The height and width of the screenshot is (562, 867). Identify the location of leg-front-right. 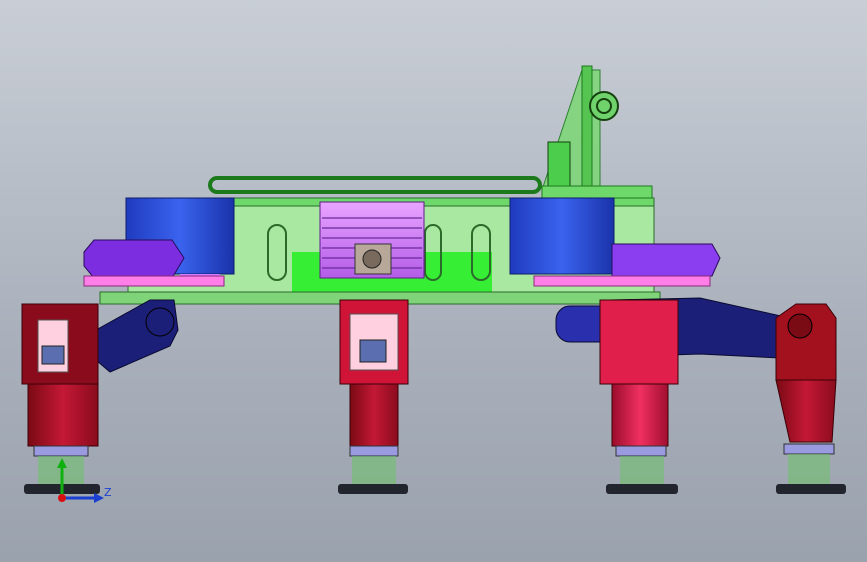
(810, 398).